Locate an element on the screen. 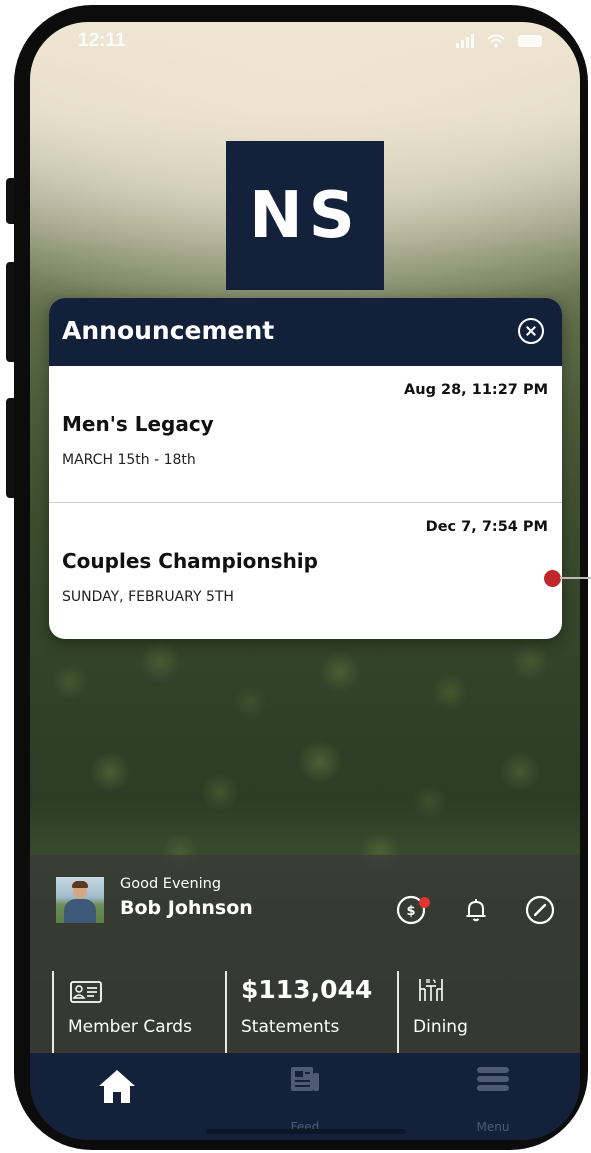  dining-icon is located at coordinates (431, 990).